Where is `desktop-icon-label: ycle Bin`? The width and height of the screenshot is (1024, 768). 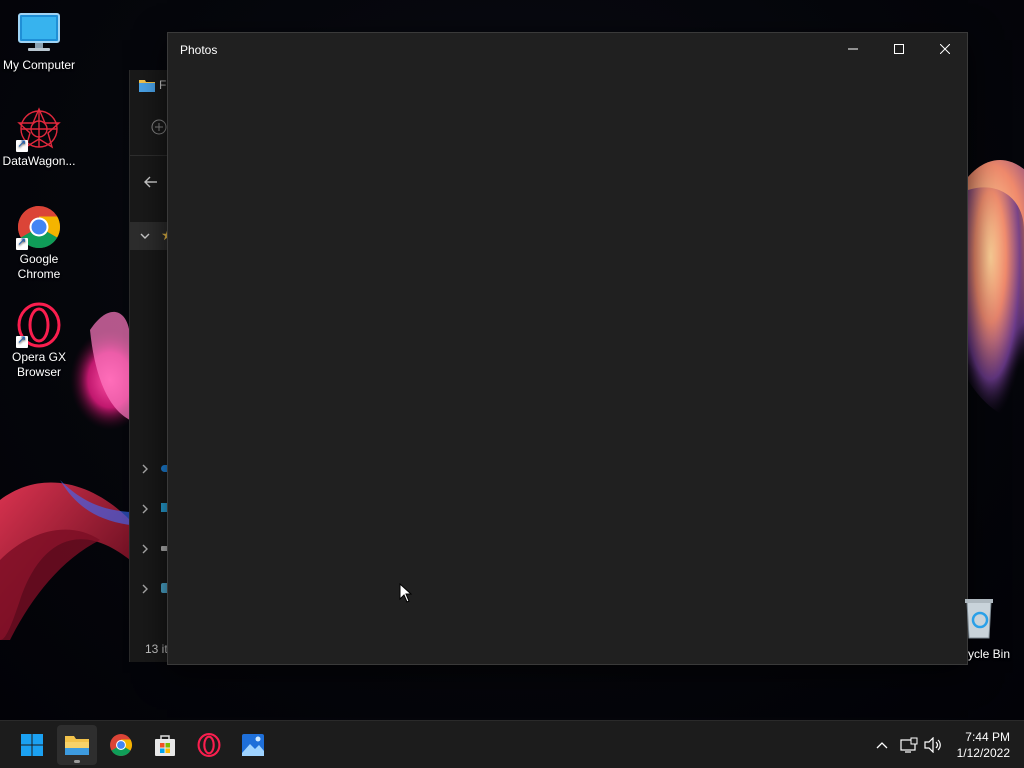
desktop-icon-label: ycle Bin is located at coordinates (989, 654).